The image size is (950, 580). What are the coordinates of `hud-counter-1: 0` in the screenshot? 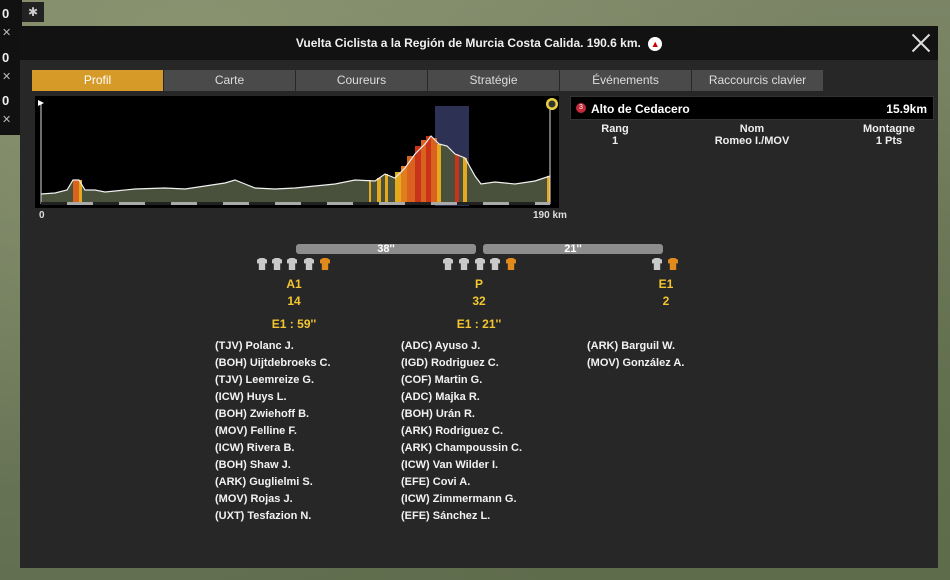 It's located at (6, 13).